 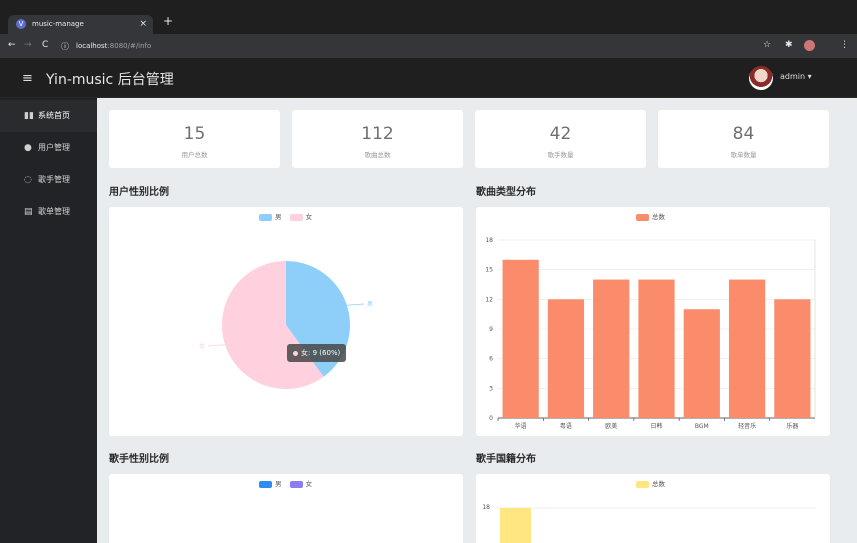 What do you see at coordinates (202, 346) in the screenshot?
I see `pie-label: 女` at bounding box center [202, 346].